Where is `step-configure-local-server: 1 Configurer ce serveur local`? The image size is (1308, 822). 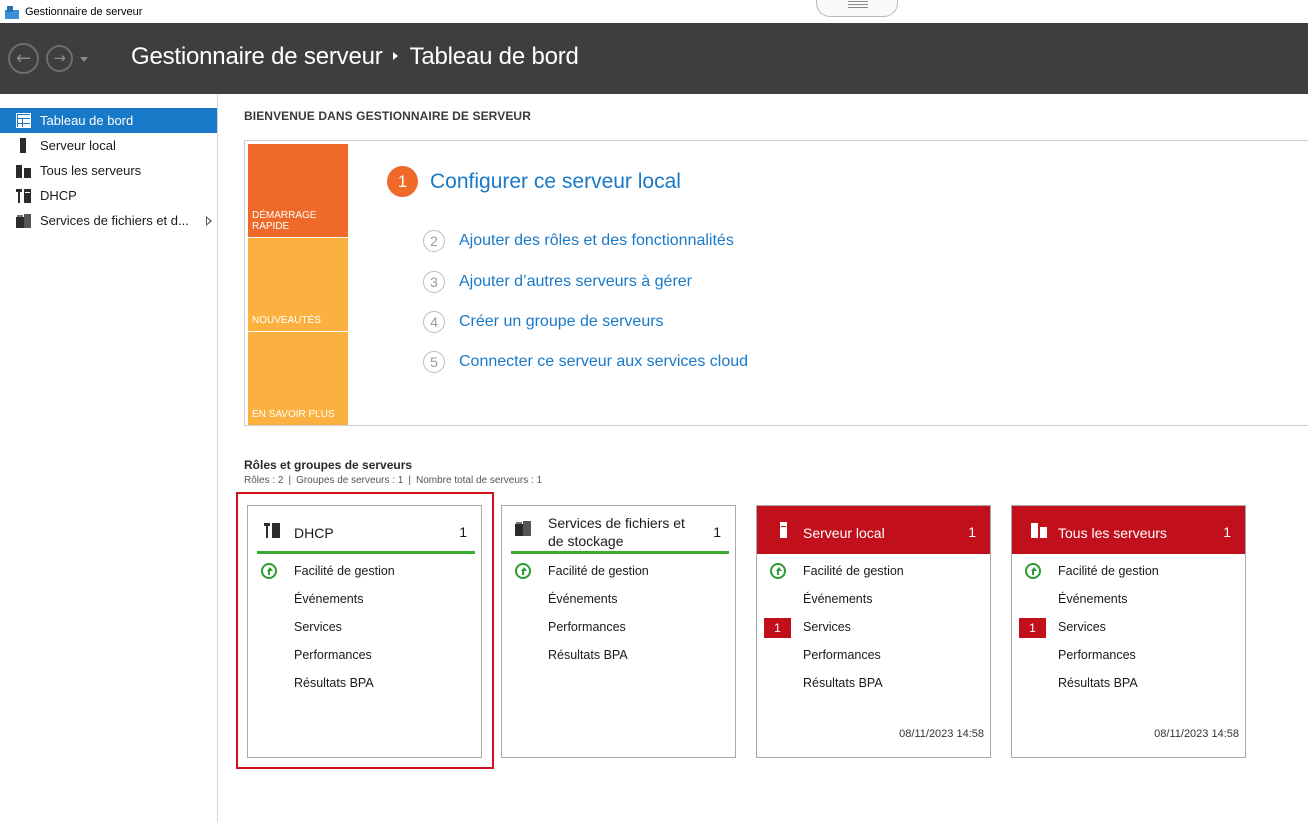
step-configure-local-server: 1 Configurer ce serveur local is located at coordinates (534, 181).